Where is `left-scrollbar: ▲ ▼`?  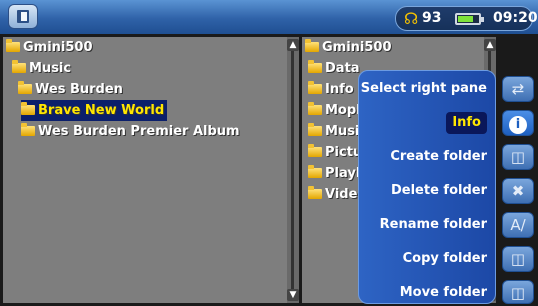 left-scrollbar: ▲ ▼ is located at coordinates (293, 170).